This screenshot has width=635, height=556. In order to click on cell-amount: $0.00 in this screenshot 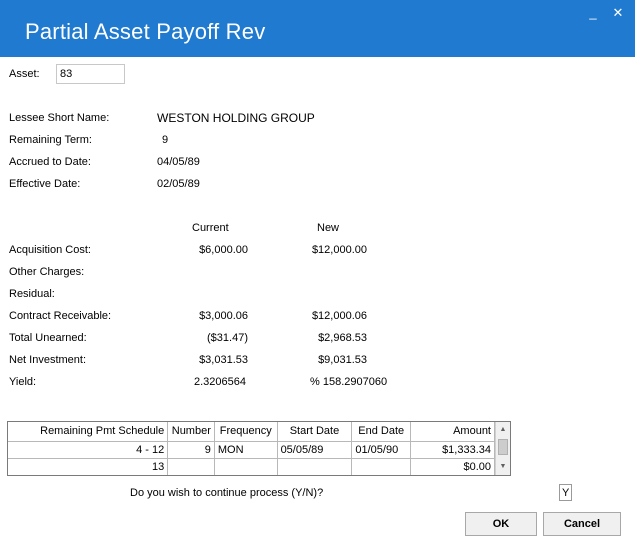, I will do `click(452, 466)`.